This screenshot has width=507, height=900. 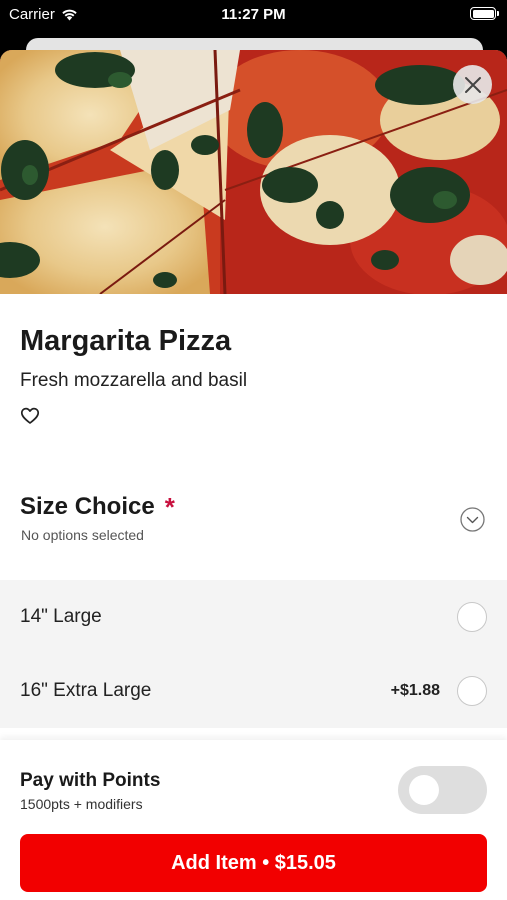 I want to click on clock: 11:27 PM, so click(x=253, y=14).